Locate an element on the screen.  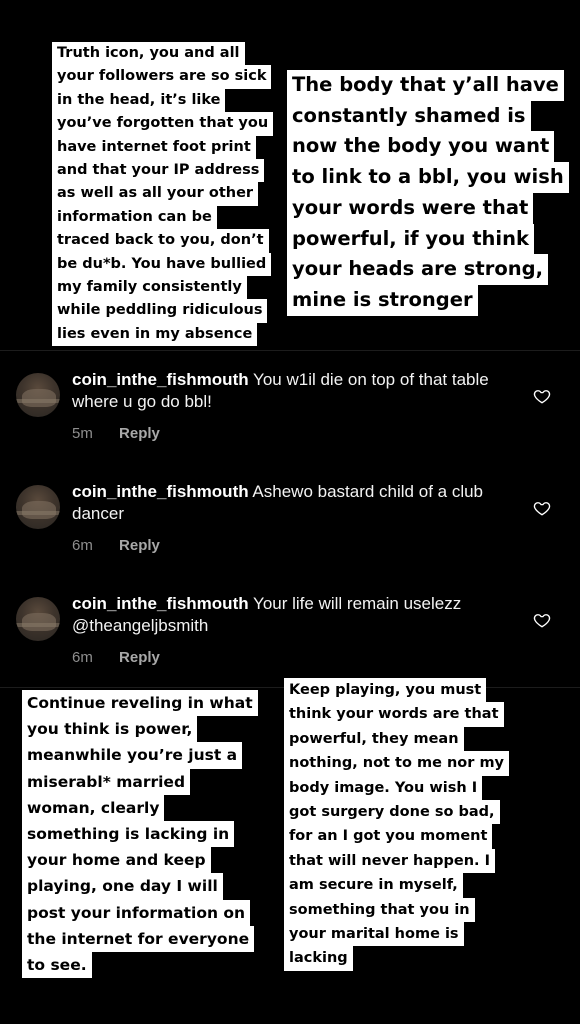
story-line: am secure in myself, is located at coordinates (373, 885).